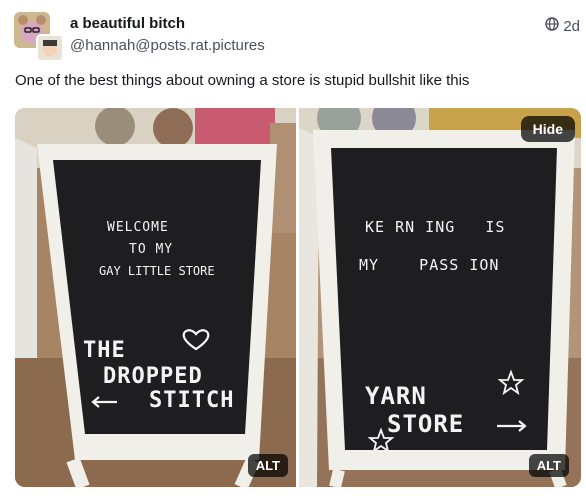  What do you see at coordinates (396, 396) in the screenshot?
I see `board-big-yarn: YARN` at bounding box center [396, 396].